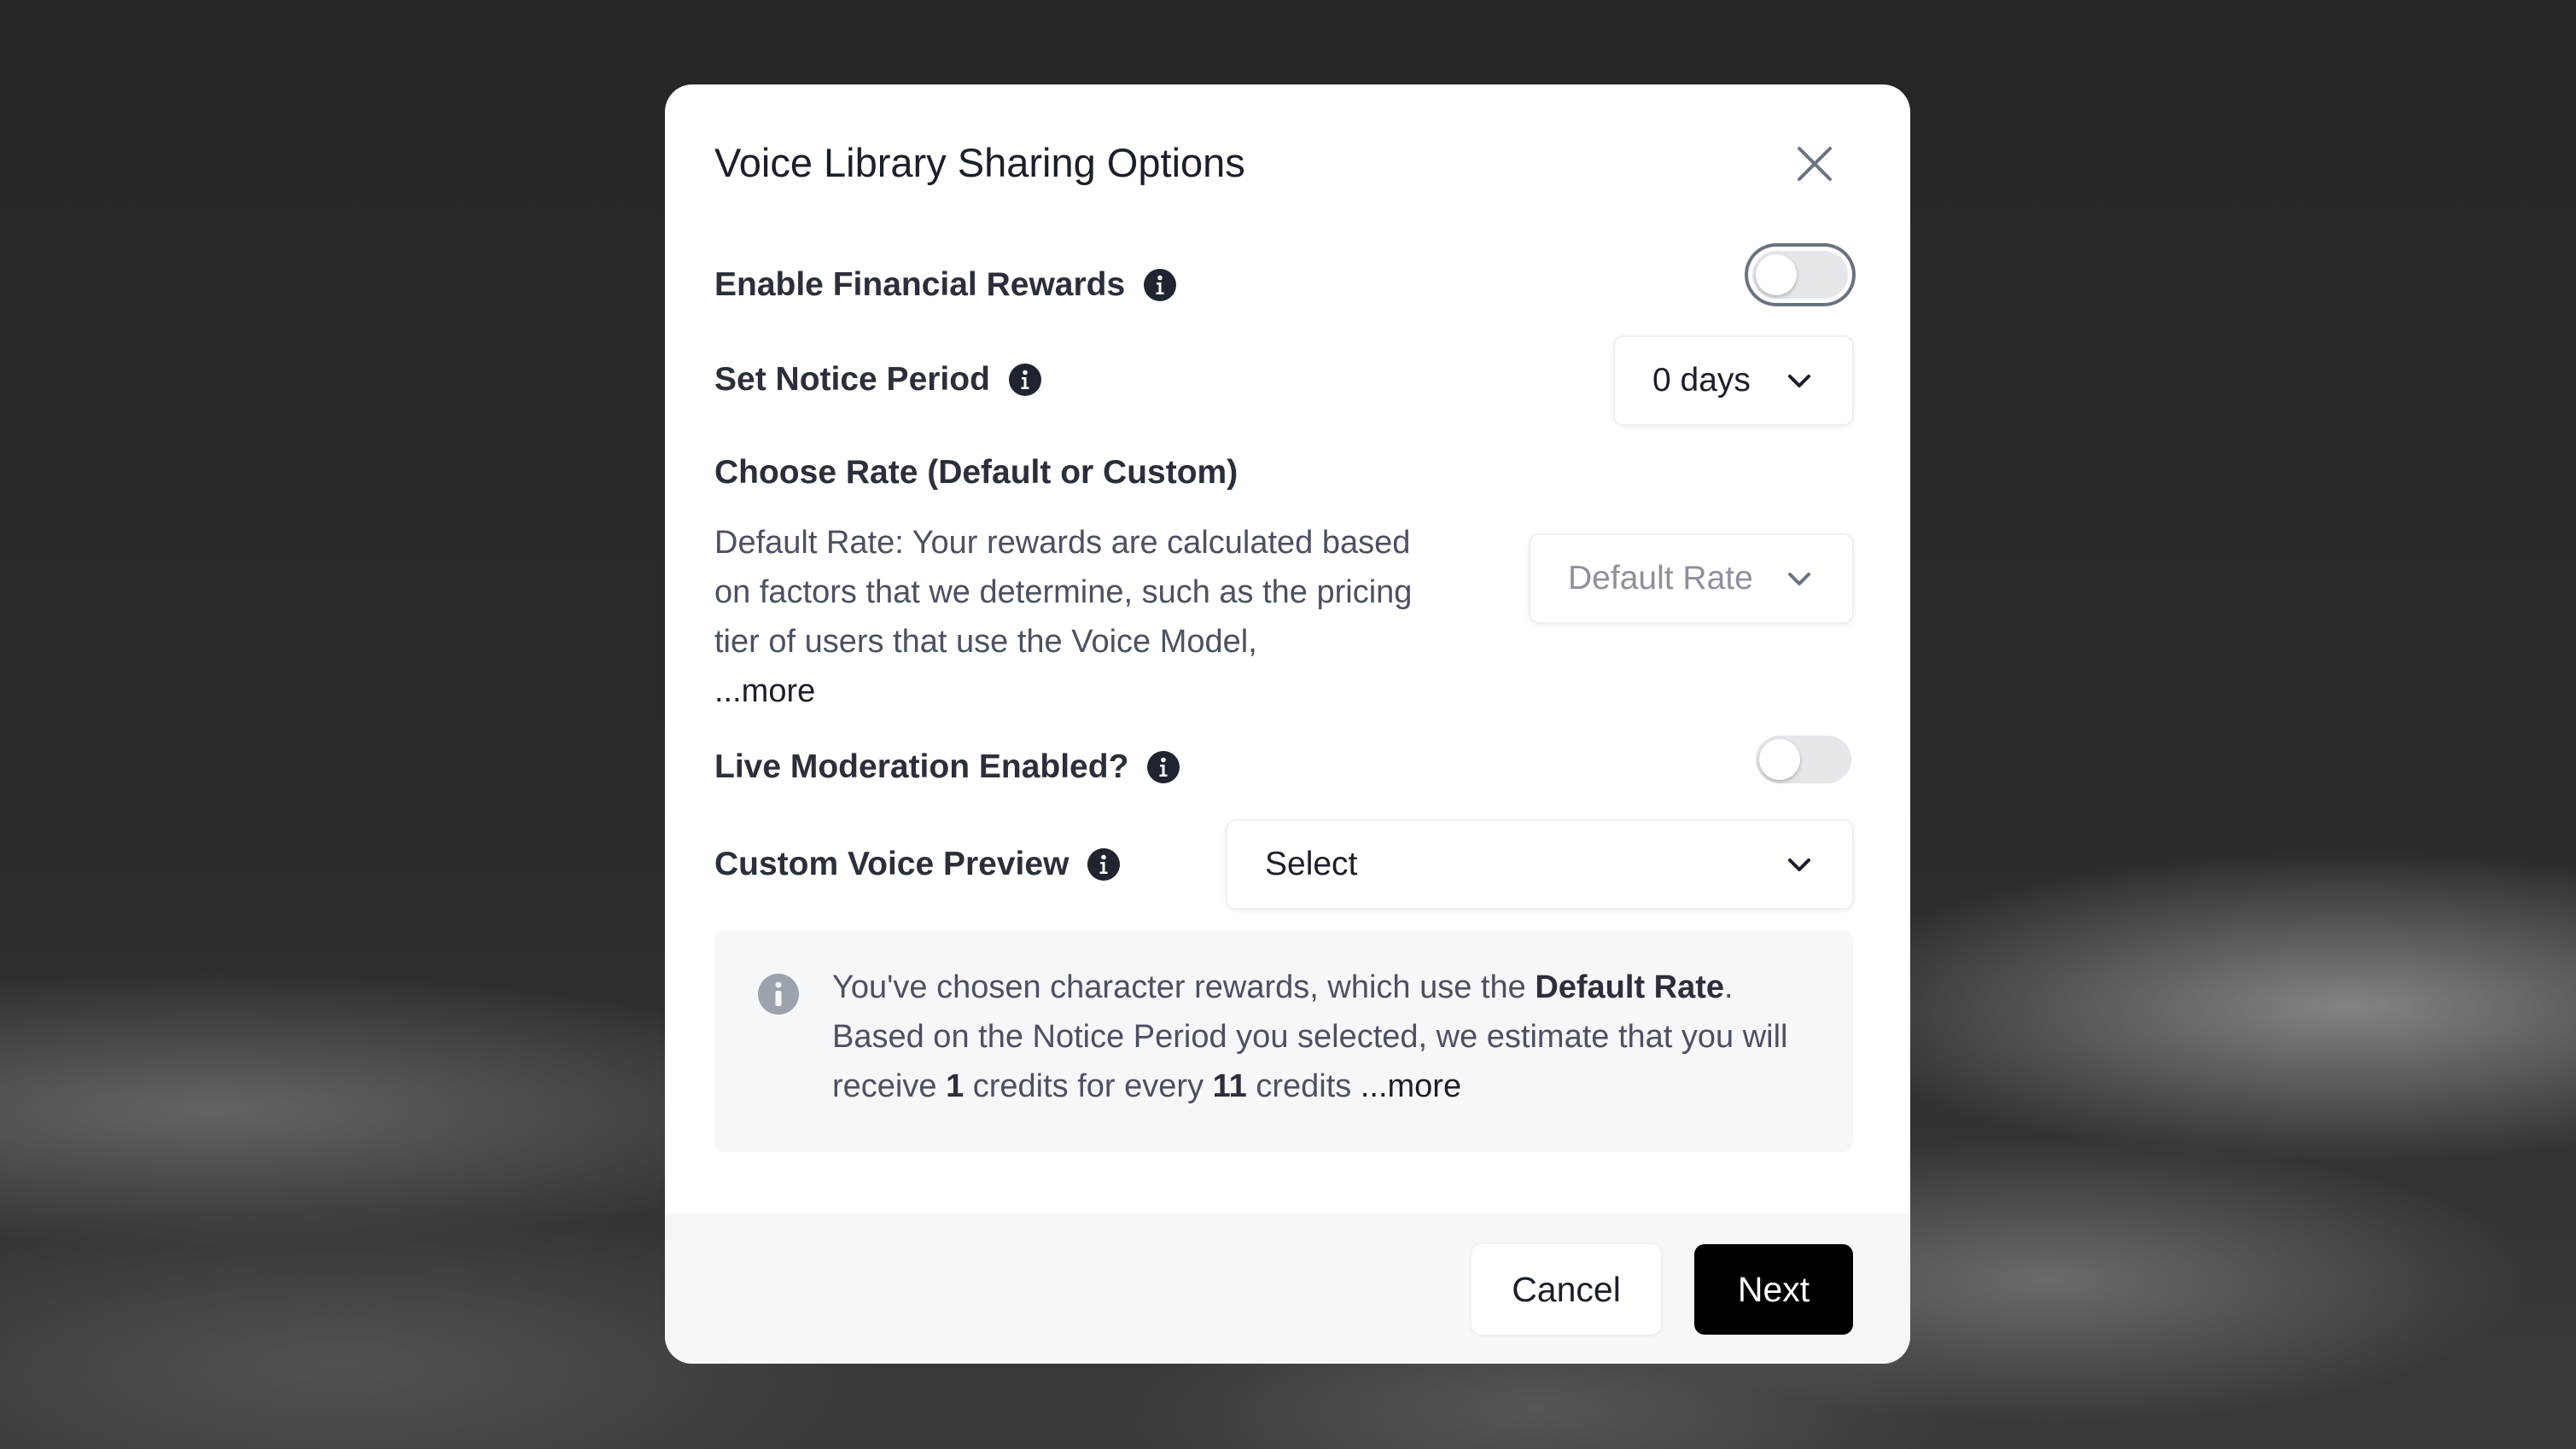 The image size is (2576, 1449). Describe the element at coordinates (1630, 987) in the screenshot. I see `notice-rate-name: Default Rate` at that location.